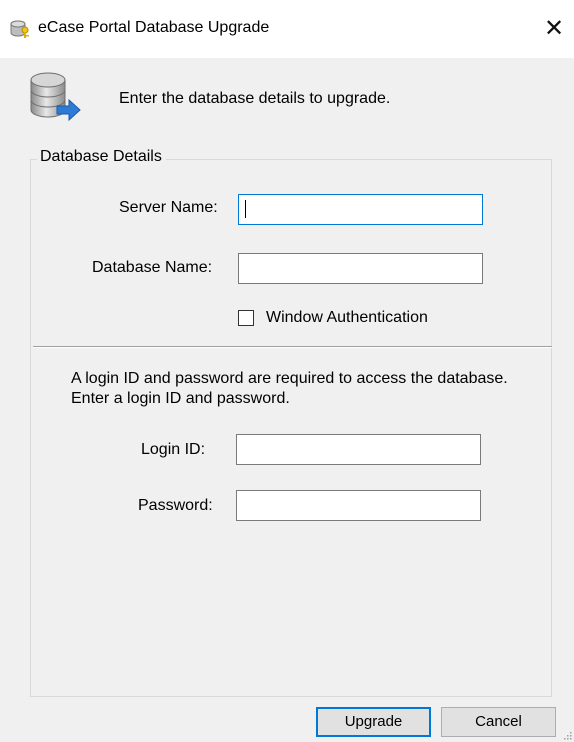  What do you see at coordinates (292, 347) in the screenshot?
I see `section-separator` at bounding box center [292, 347].